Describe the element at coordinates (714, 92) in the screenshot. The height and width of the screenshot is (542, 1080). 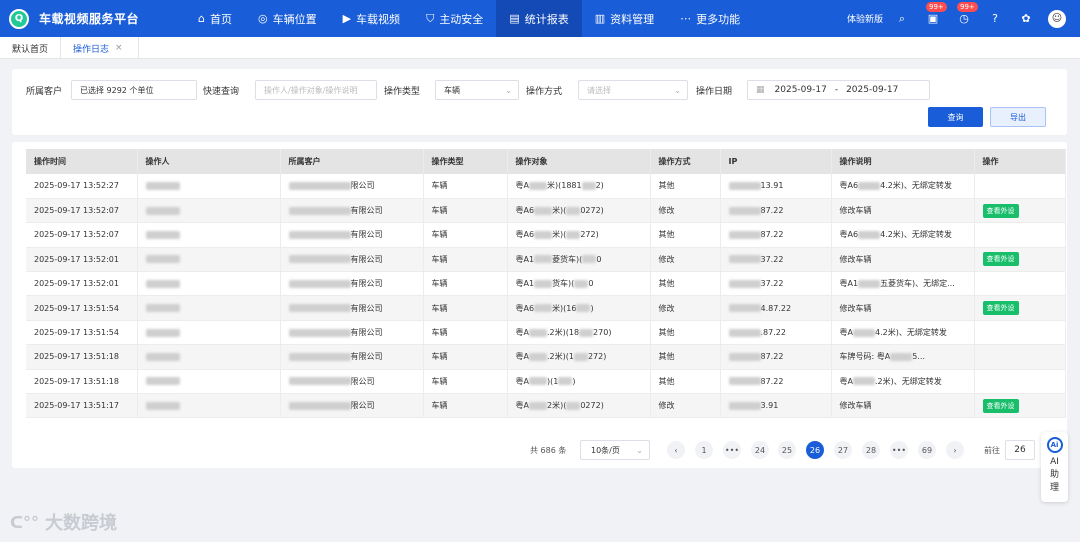
I see `operation-date-label: 操作日期` at that location.